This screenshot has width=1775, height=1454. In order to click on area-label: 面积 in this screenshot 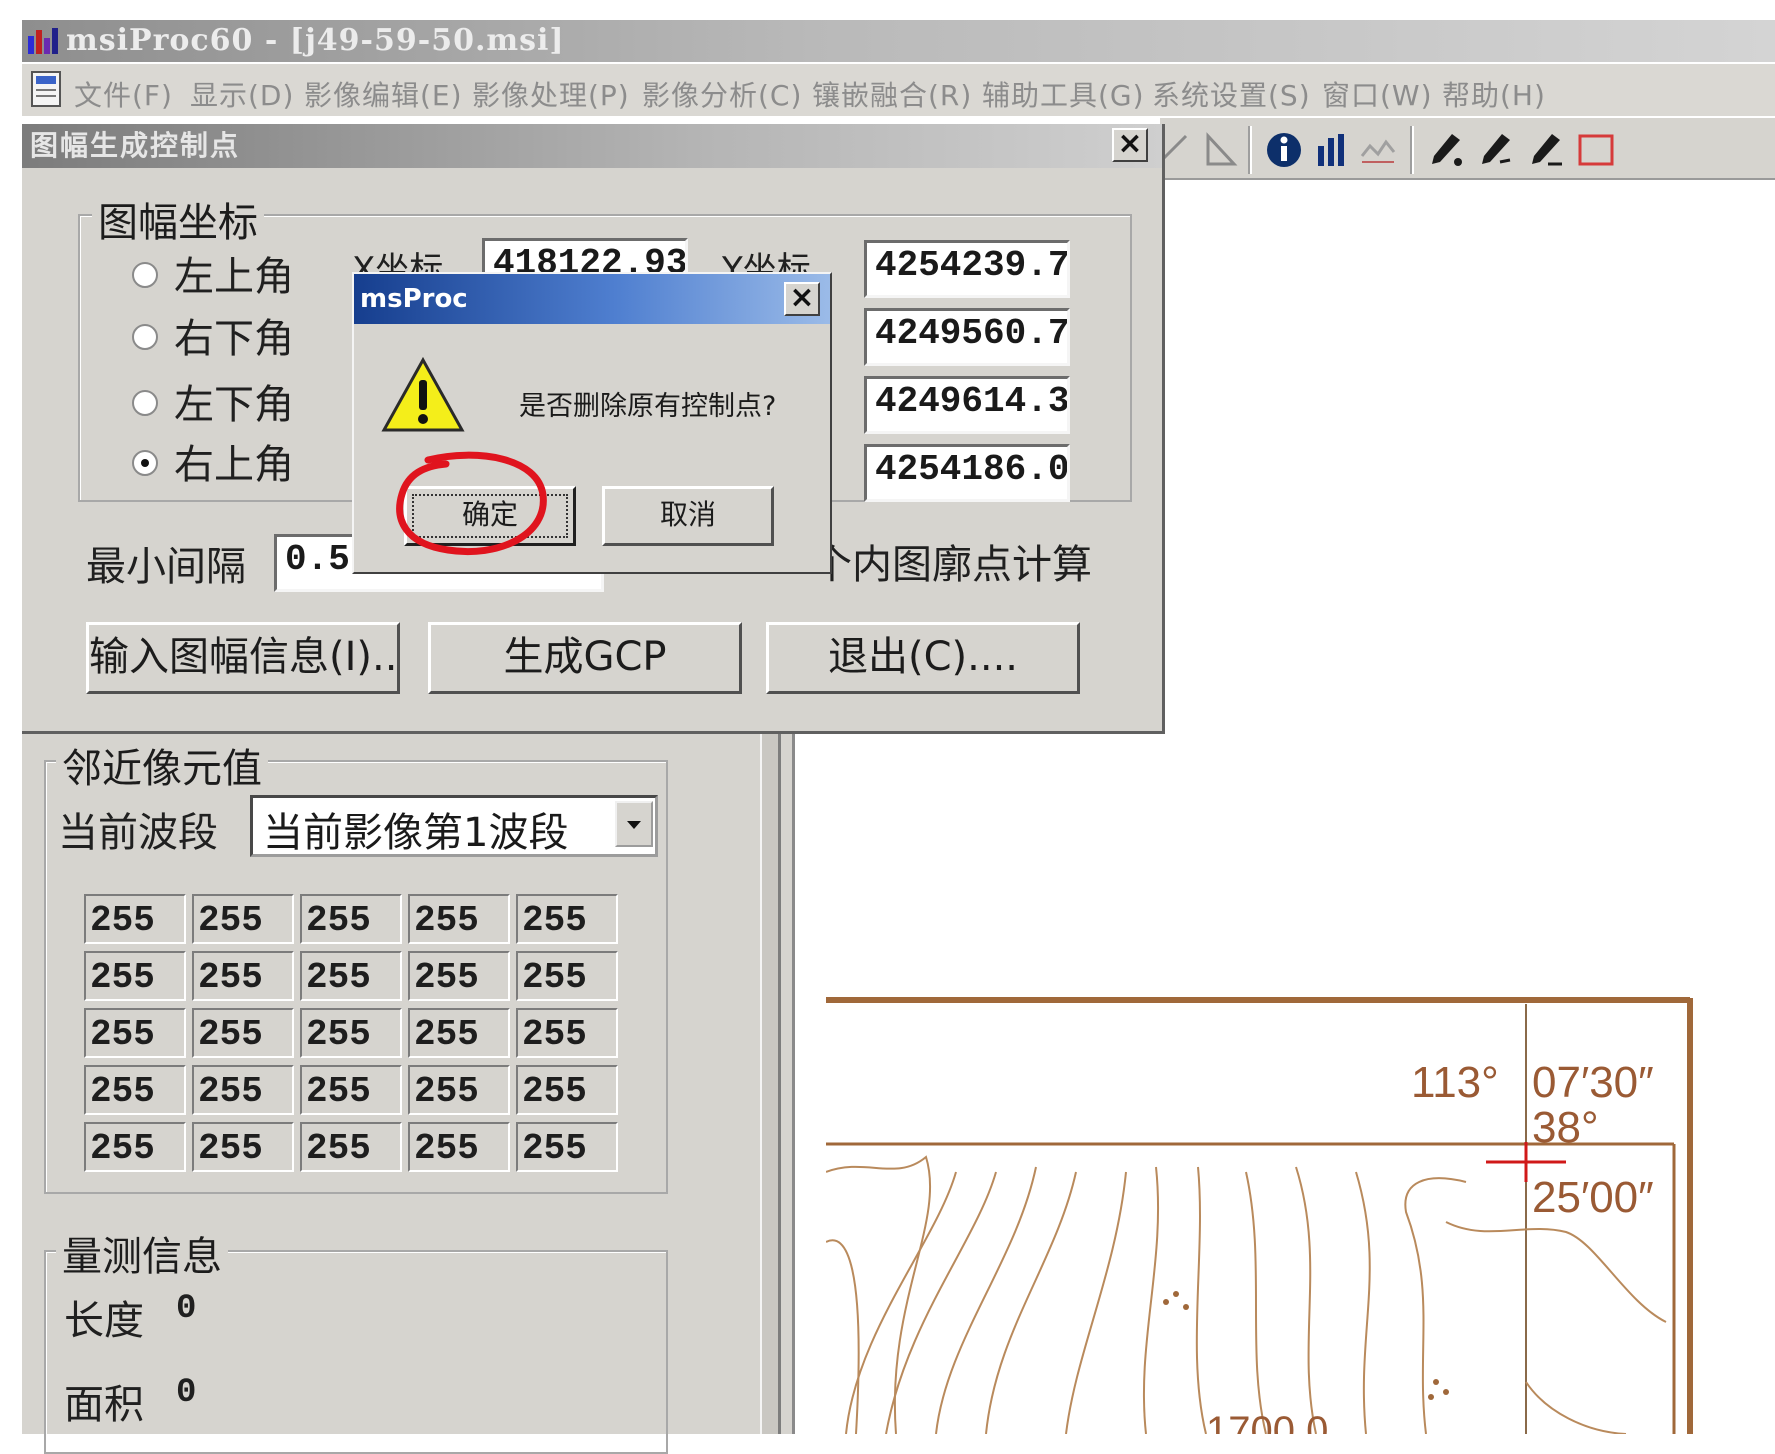, I will do `click(104, 1405)`.